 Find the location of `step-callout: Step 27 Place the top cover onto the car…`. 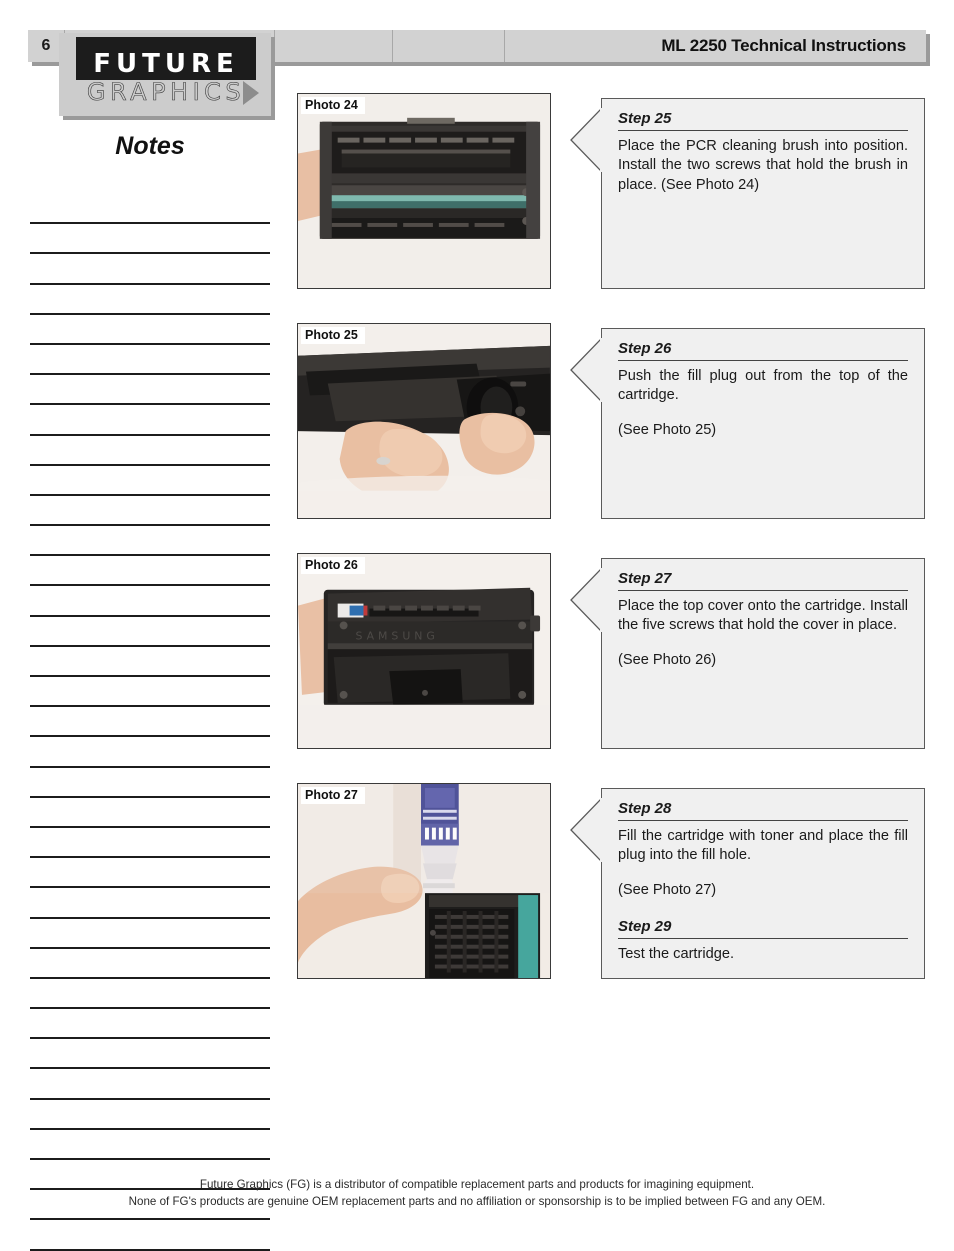

step-callout: Step 27 Place the top cover onto the car… is located at coordinates (763, 653).